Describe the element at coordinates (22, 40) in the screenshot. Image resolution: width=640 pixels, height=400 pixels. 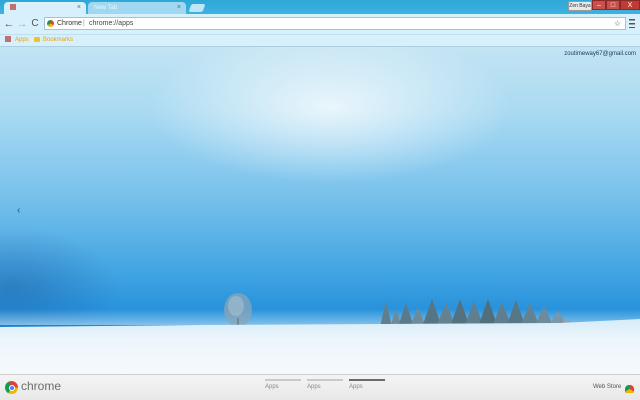
I see `bookmark-apps-label: Apps` at that location.